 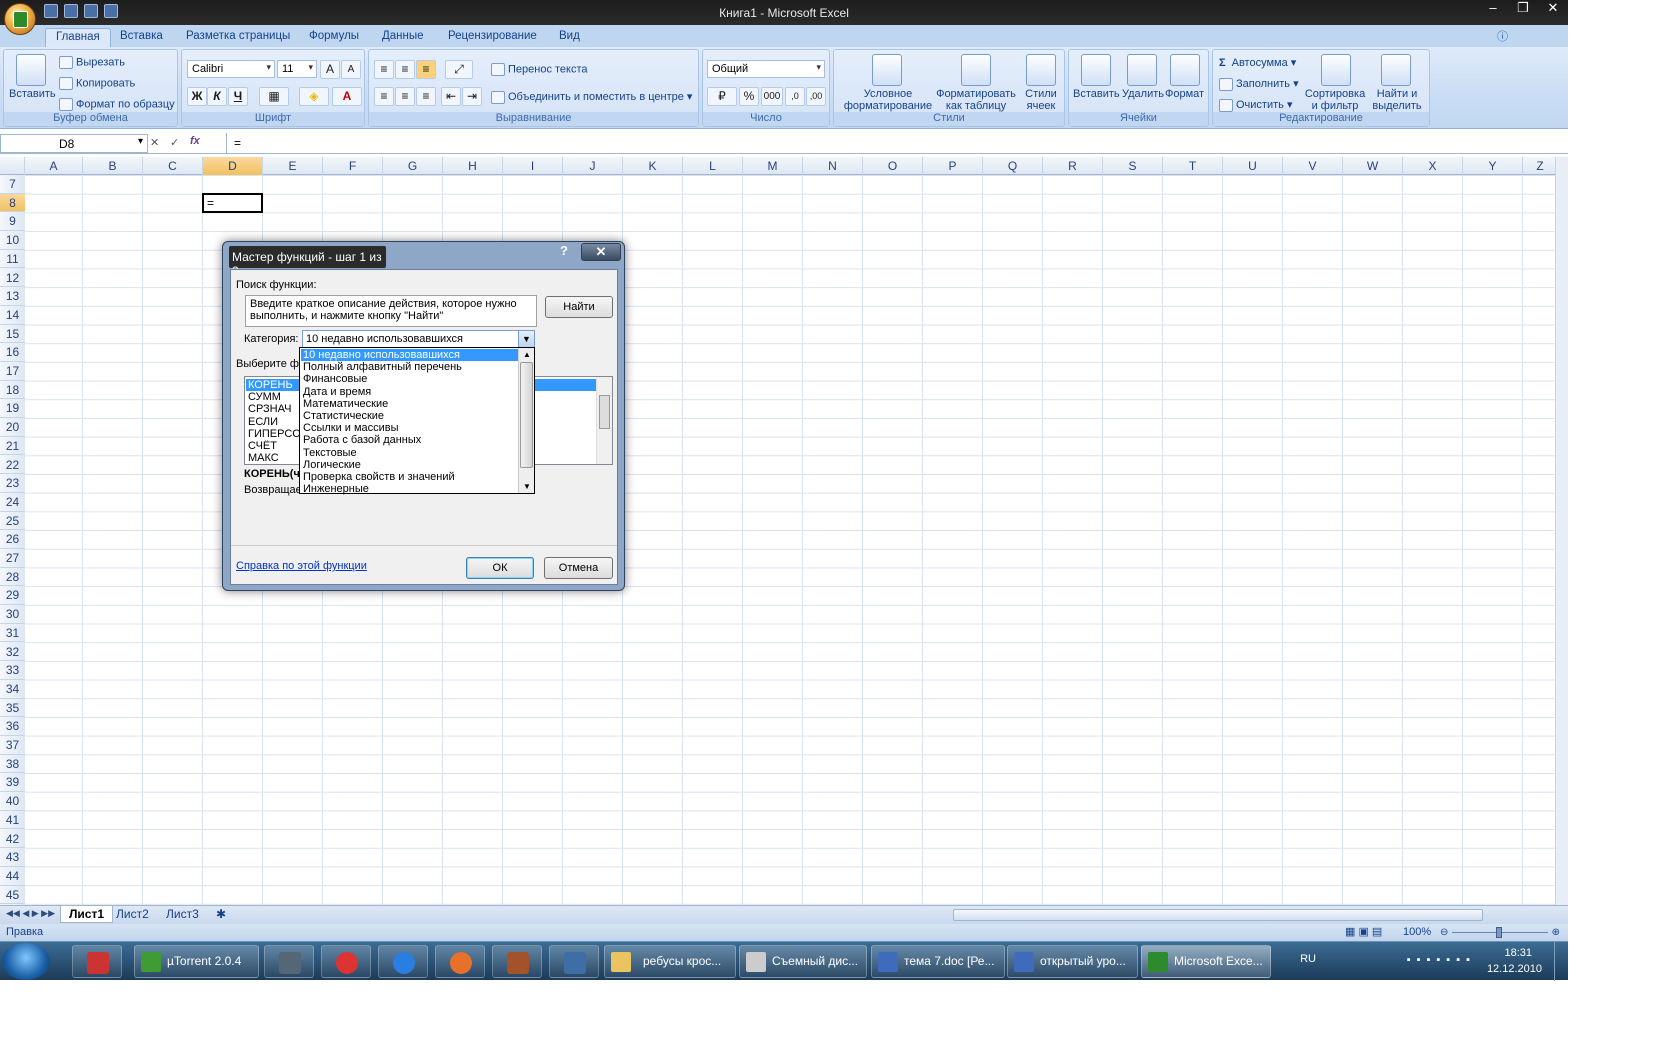 I want to click on column-header: S, so click(x=1133, y=166).